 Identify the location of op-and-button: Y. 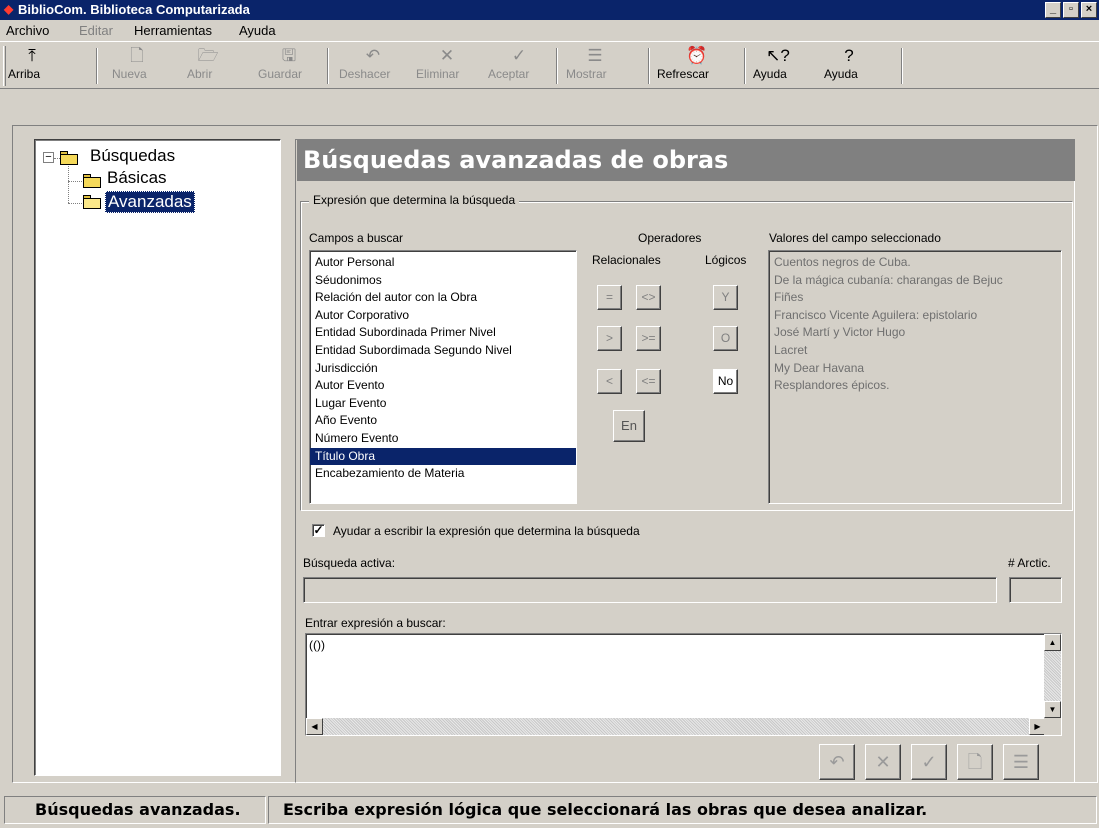
(725, 297).